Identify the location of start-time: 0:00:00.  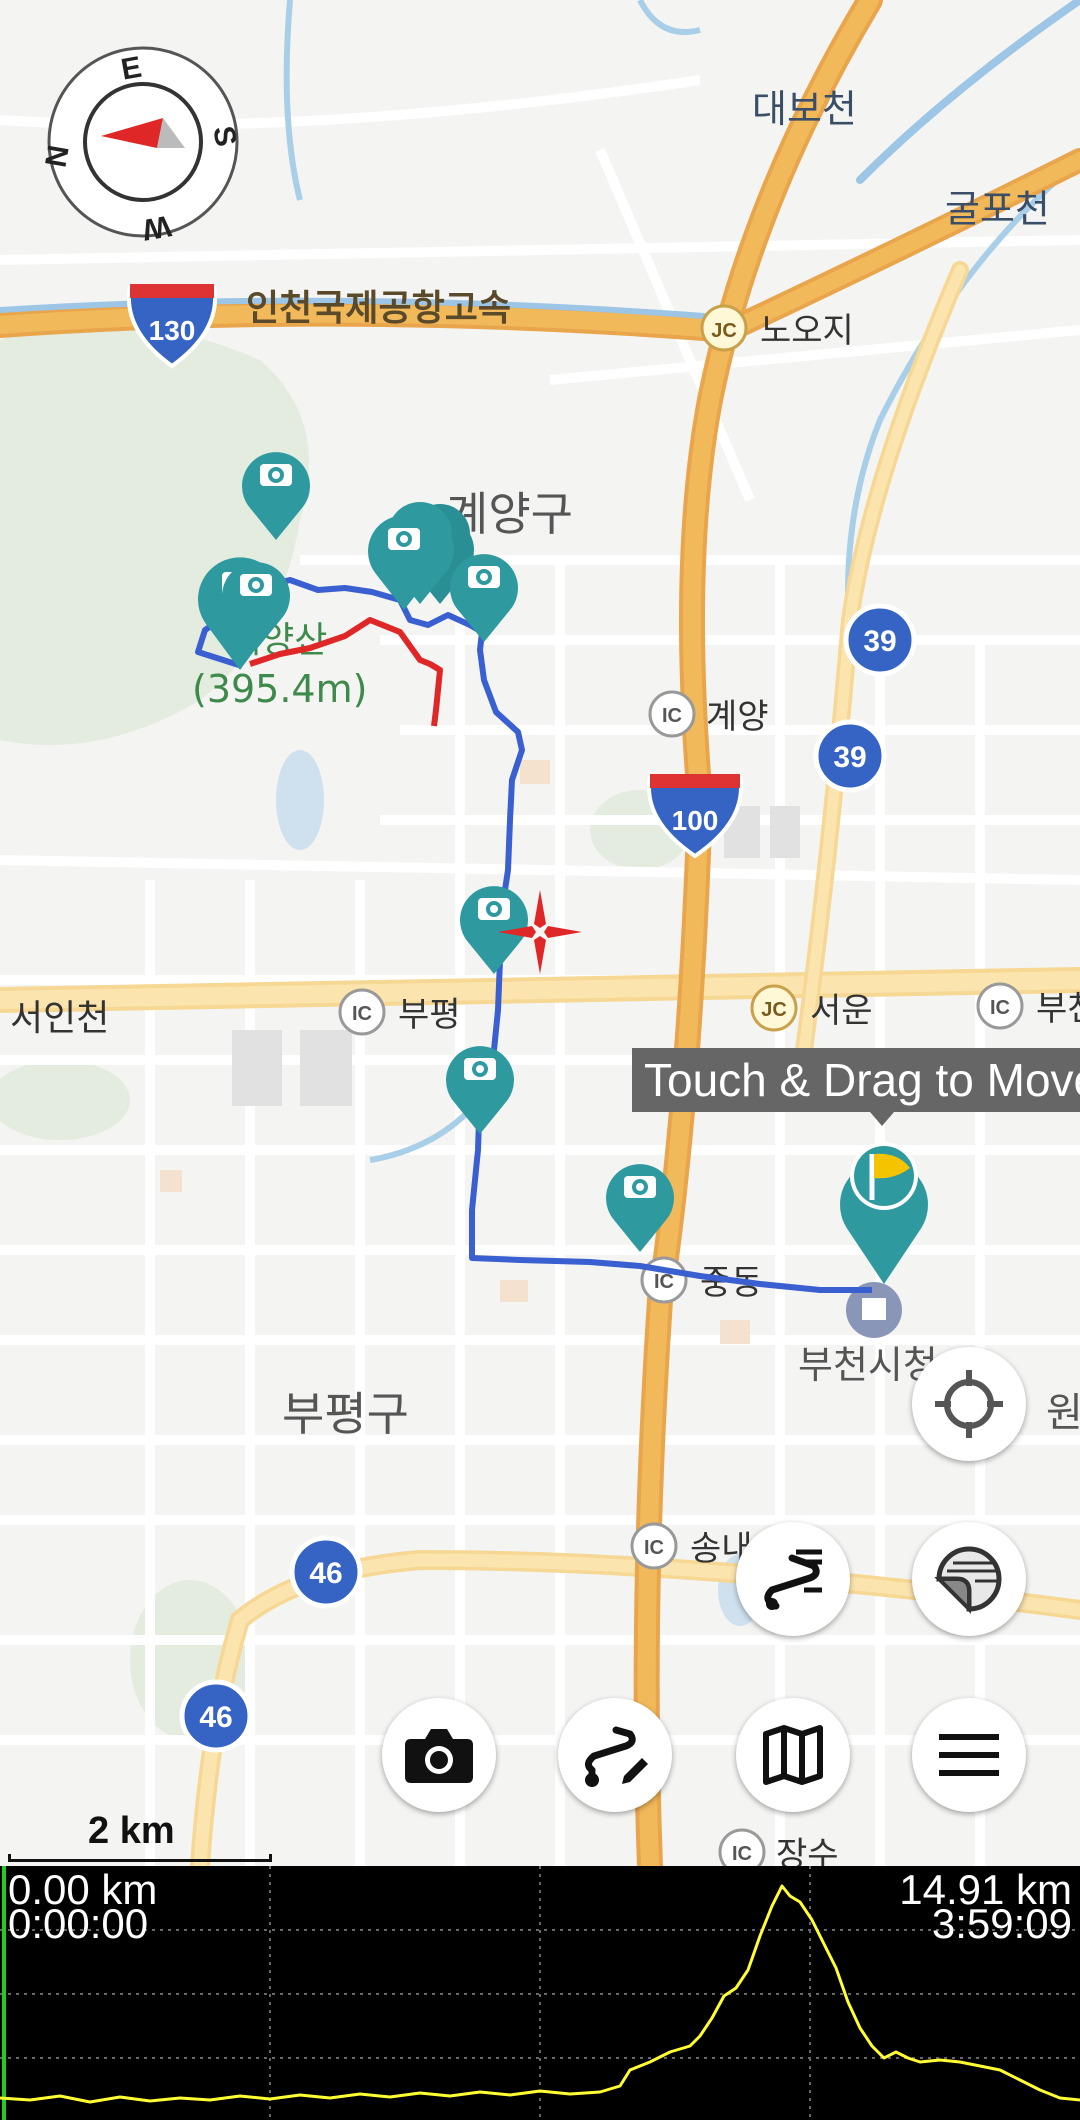
(78, 1923).